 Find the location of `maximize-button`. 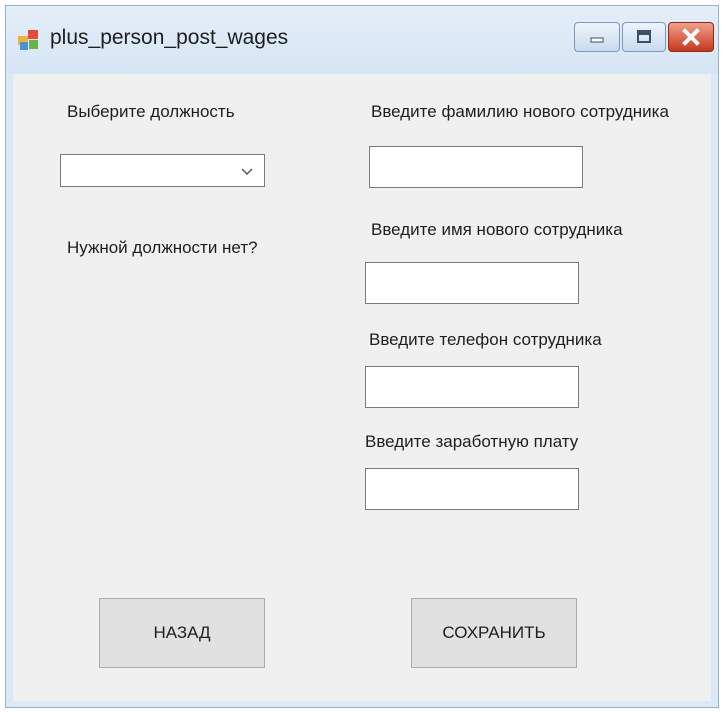

maximize-button is located at coordinates (644, 37).